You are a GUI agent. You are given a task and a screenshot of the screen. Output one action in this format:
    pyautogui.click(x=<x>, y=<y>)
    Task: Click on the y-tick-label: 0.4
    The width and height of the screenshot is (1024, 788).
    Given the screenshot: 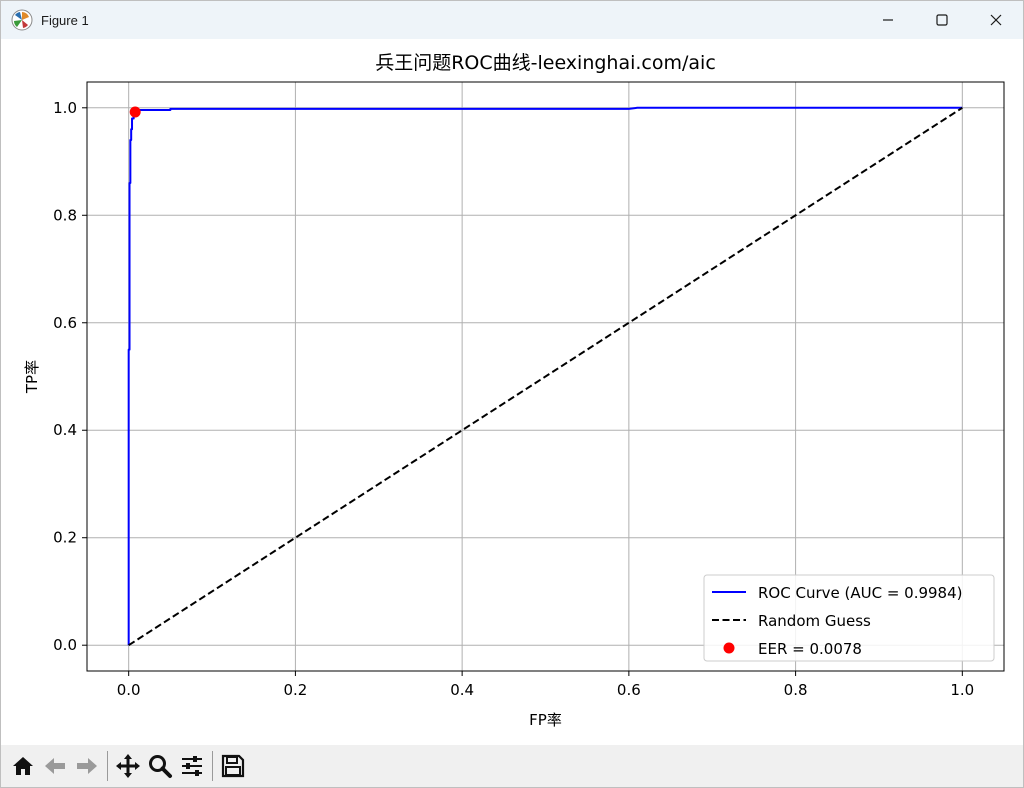 What is the action you would take?
    pyautogui.click(x=65, y=430)
    